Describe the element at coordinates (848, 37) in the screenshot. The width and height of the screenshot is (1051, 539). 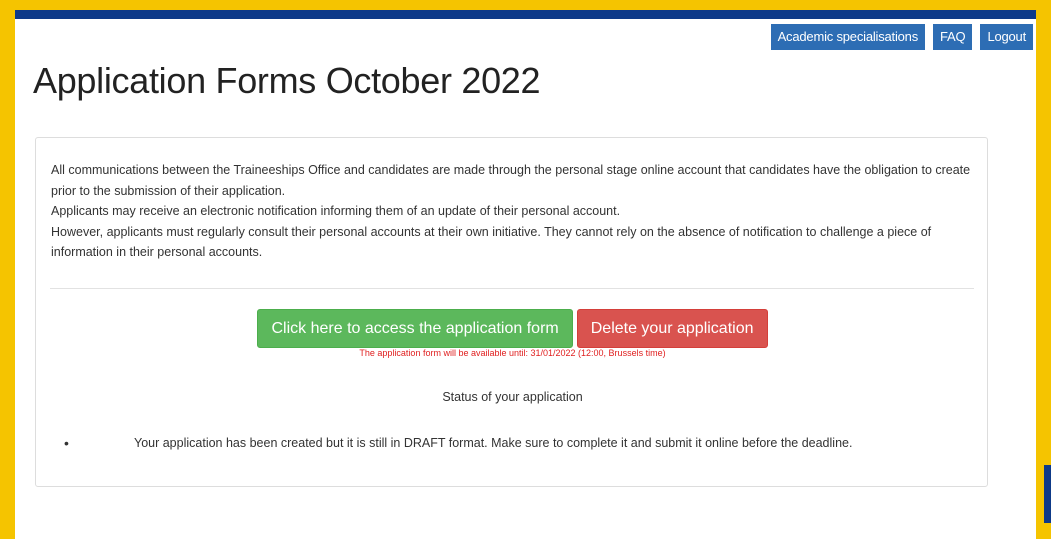
I see `academic-specialisations-button: Academic specialisations` at that location.